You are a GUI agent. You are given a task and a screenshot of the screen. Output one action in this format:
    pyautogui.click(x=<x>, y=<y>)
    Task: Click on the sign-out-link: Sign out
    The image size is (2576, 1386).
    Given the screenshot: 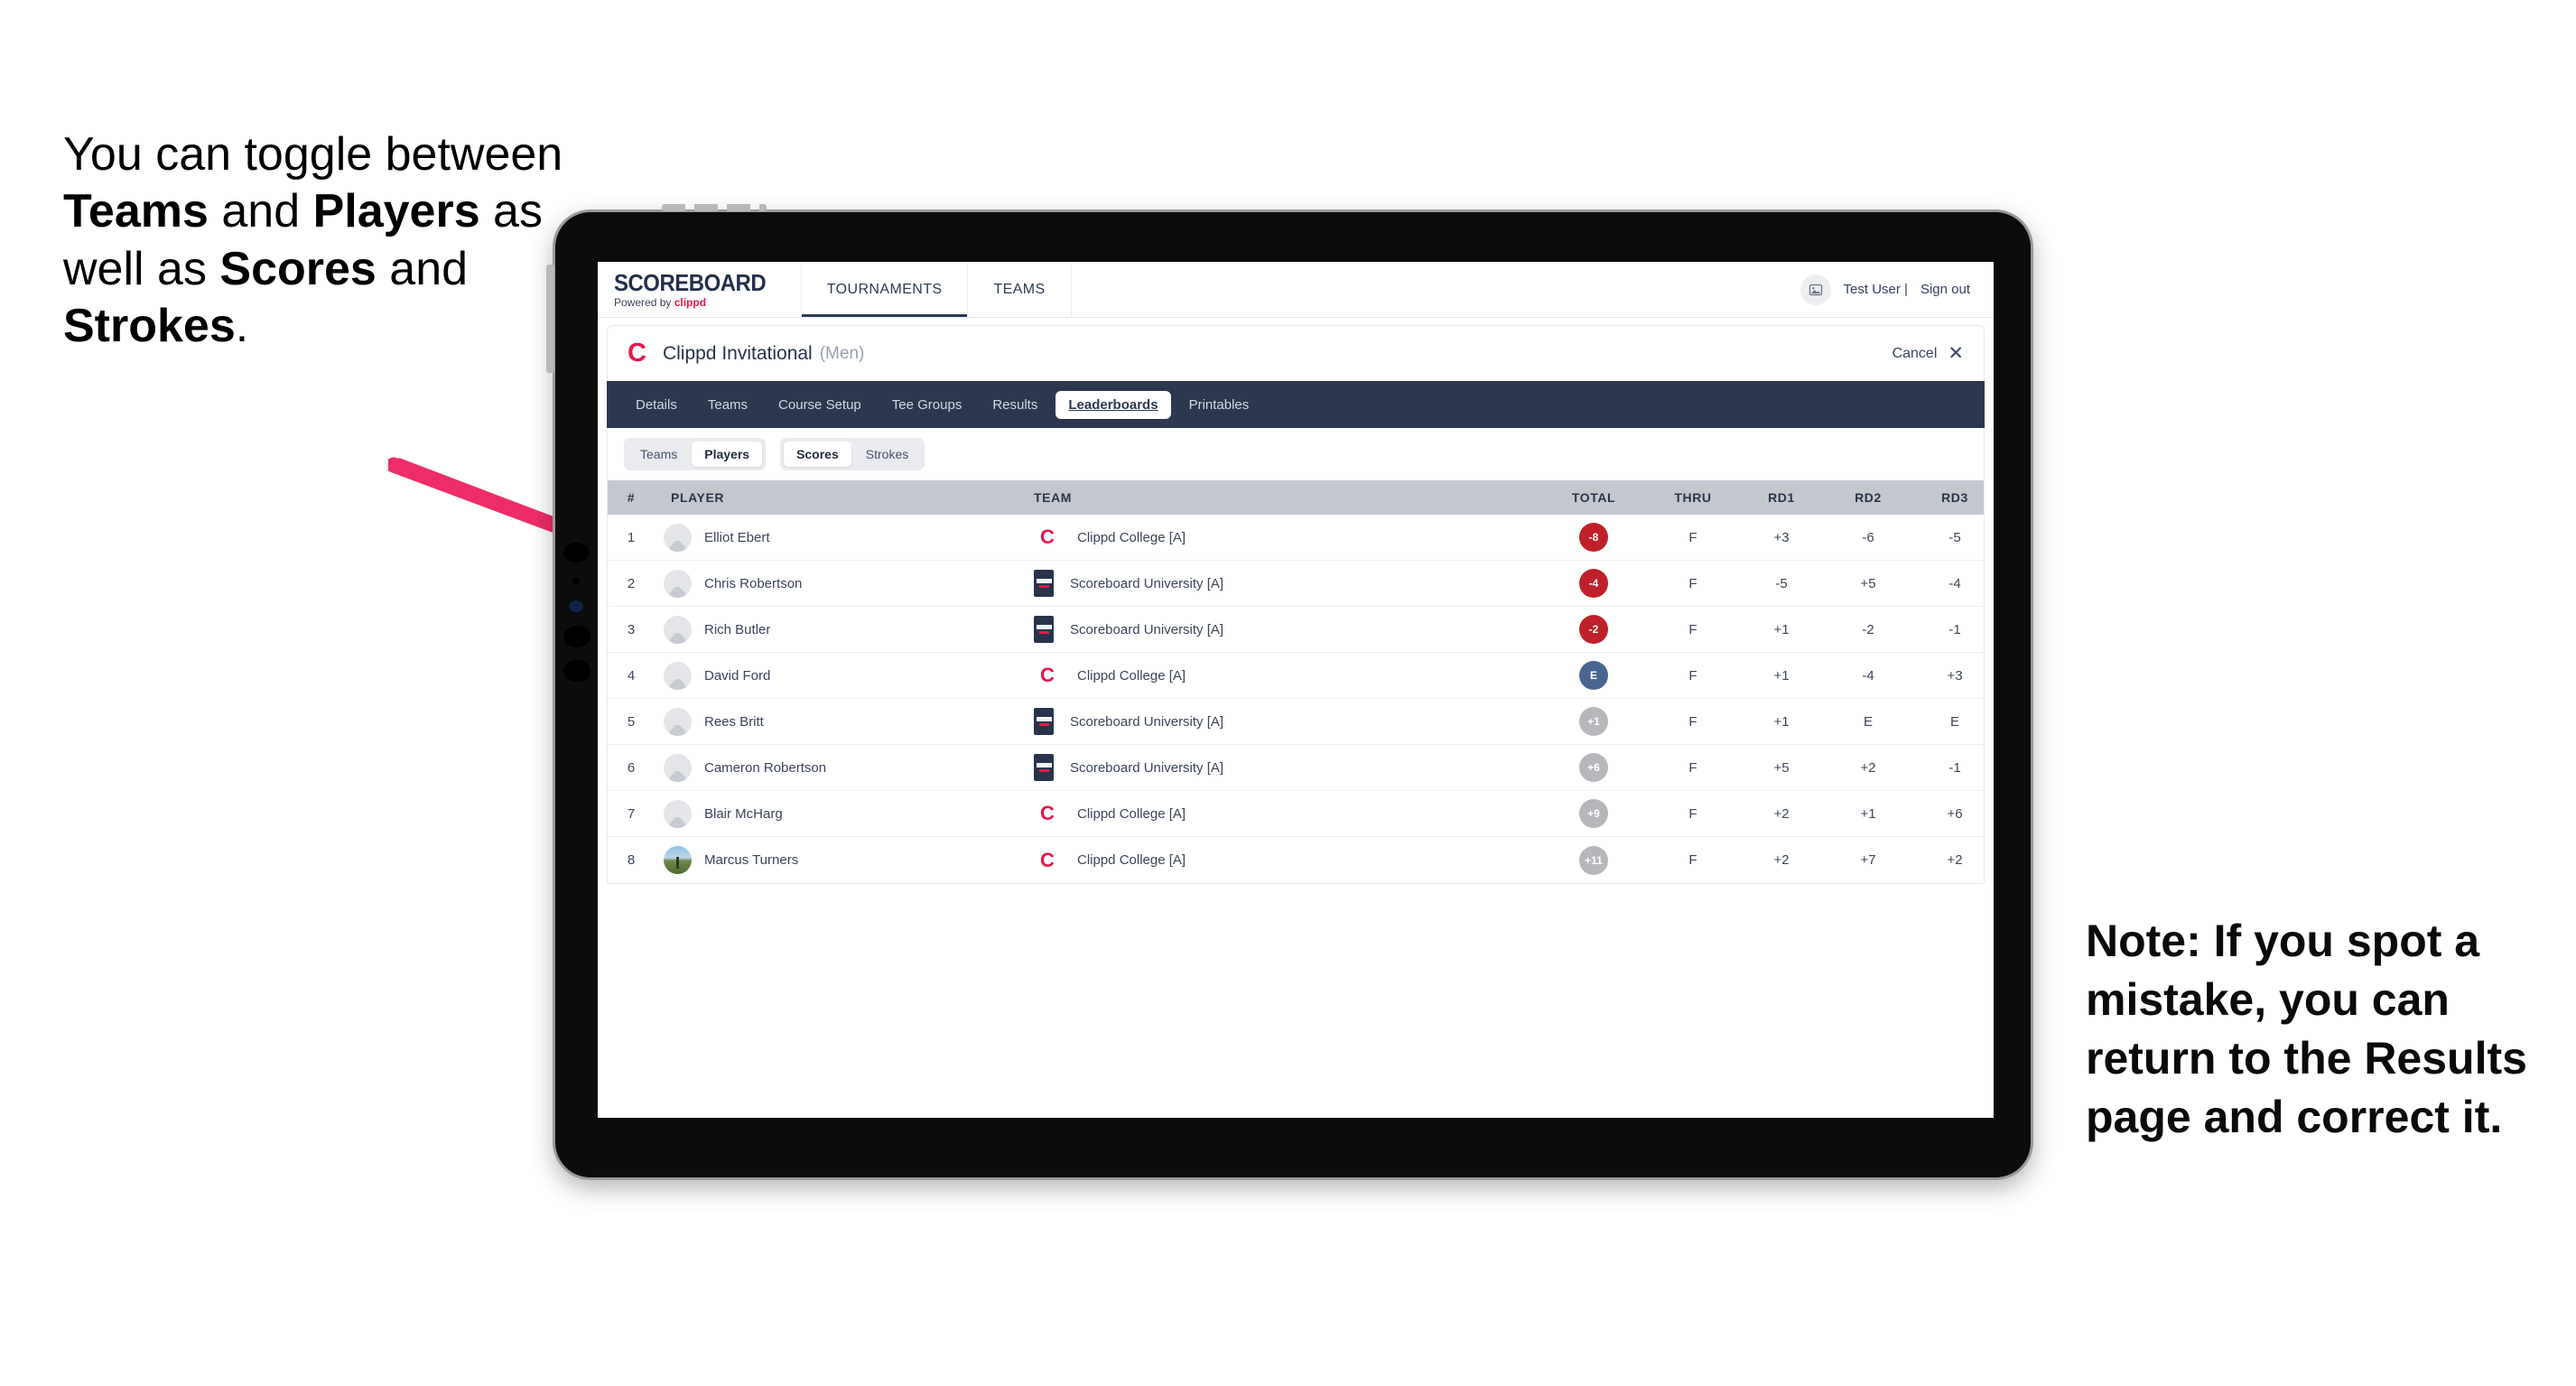 What is the action you would take?
    pyautogui.click(x=1945, y=289)
    